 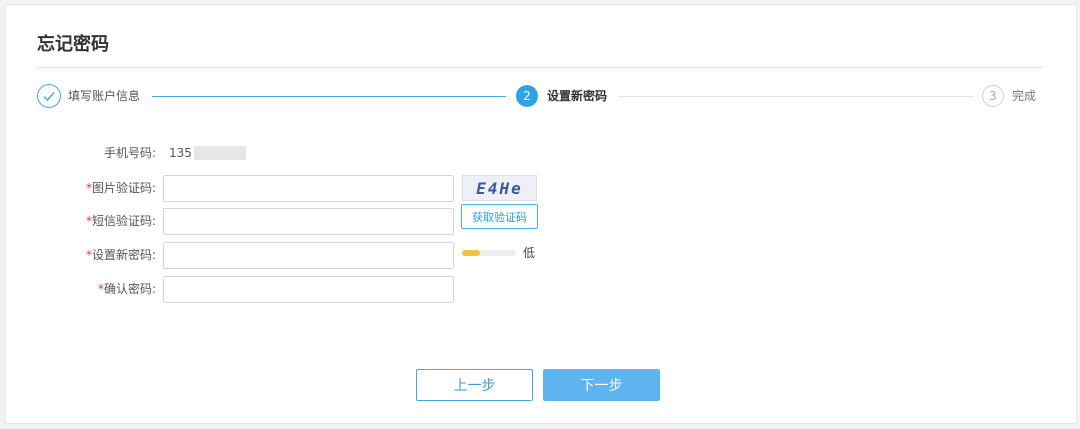 What do you see at coordinates (123, 255) in the screenshot?
I see `new-password-label-text: 设置新密码:` at bounding box center [123, 255].